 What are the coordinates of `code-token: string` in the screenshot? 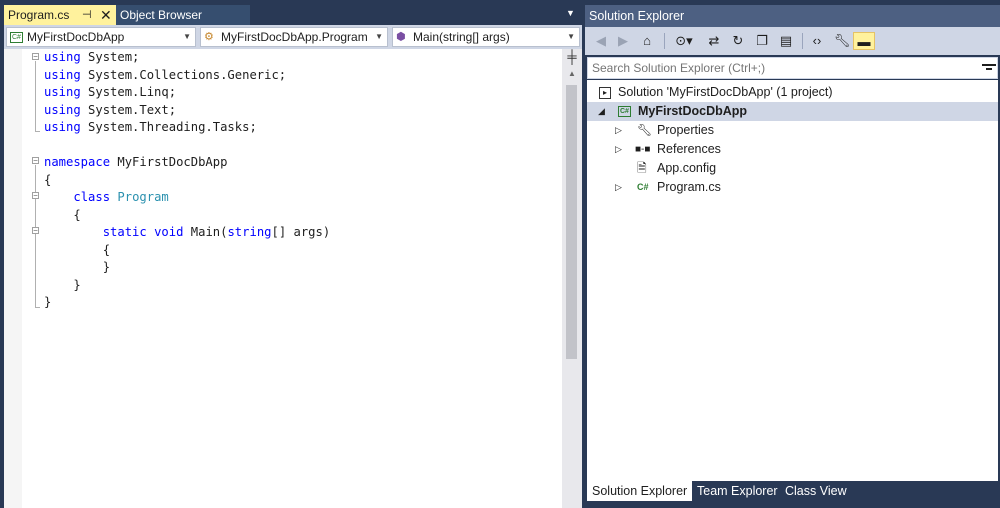 It's located at (249, 232).